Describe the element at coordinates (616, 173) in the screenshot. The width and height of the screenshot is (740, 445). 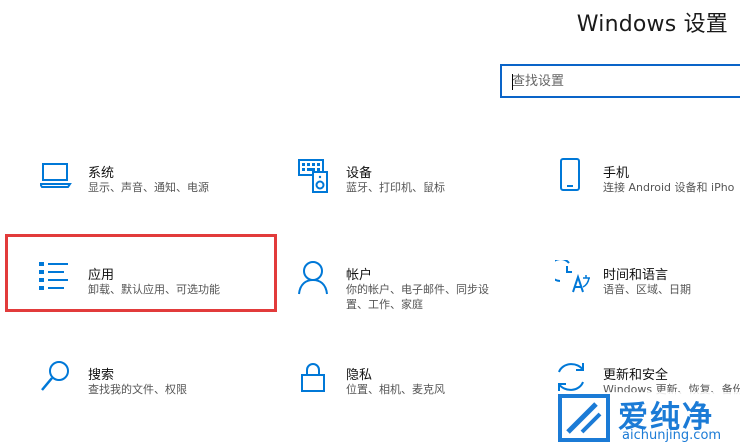
I see `tile-name: 手机` at that location.